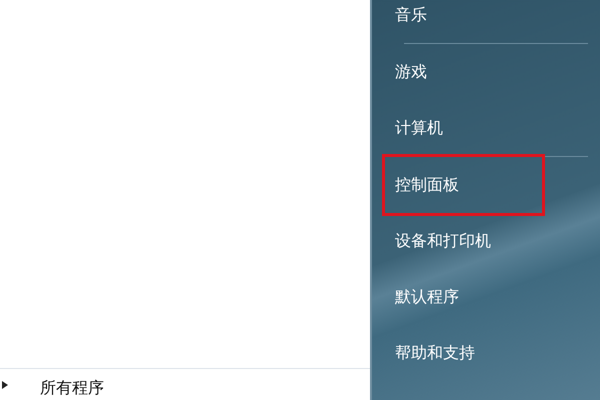  Describe the element at coordinates (72, 385) in the screenshot. I see `all-programs-button: 所有程序` at that location.